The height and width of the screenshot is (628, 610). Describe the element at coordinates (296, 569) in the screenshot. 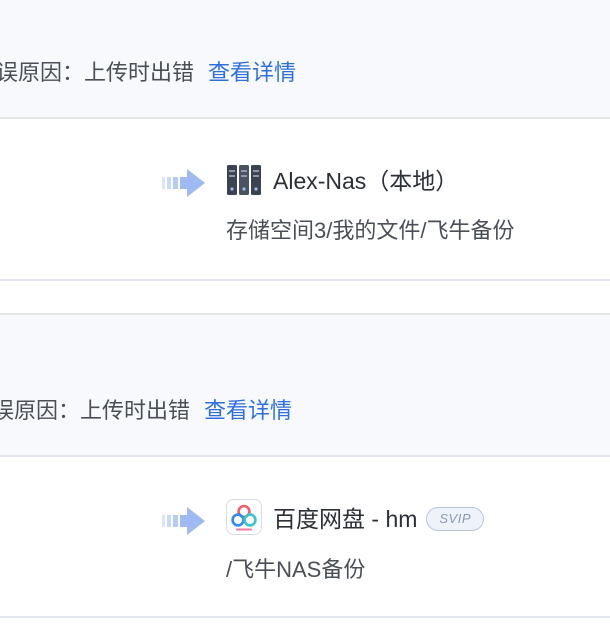

I see `destination-path: /飞牛NAS备份` at that location.